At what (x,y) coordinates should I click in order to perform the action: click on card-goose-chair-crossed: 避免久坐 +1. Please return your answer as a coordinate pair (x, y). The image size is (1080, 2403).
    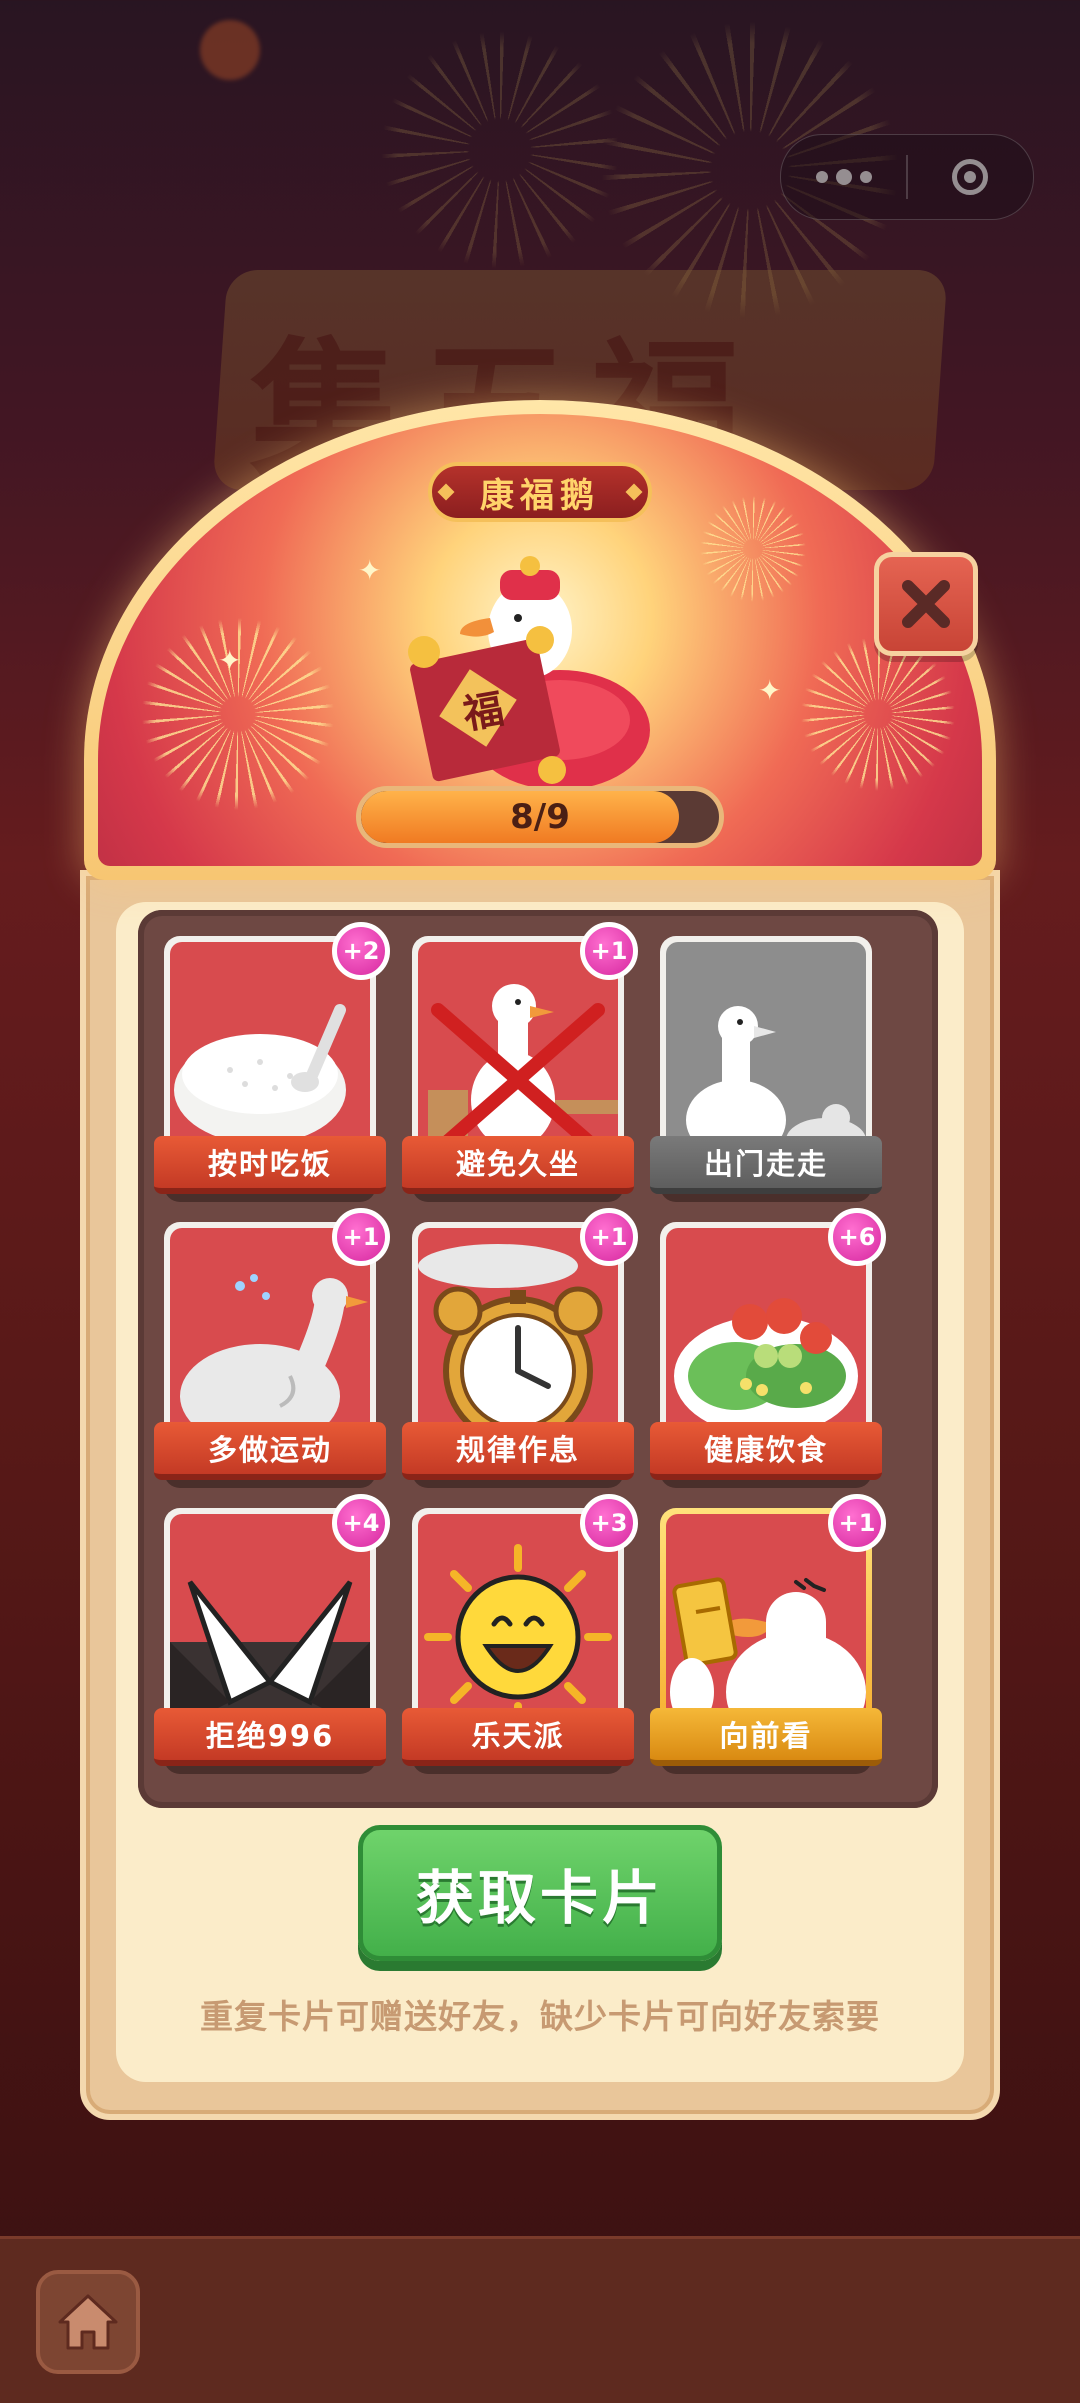
    Looking at the image, I should click on (520, 1063).